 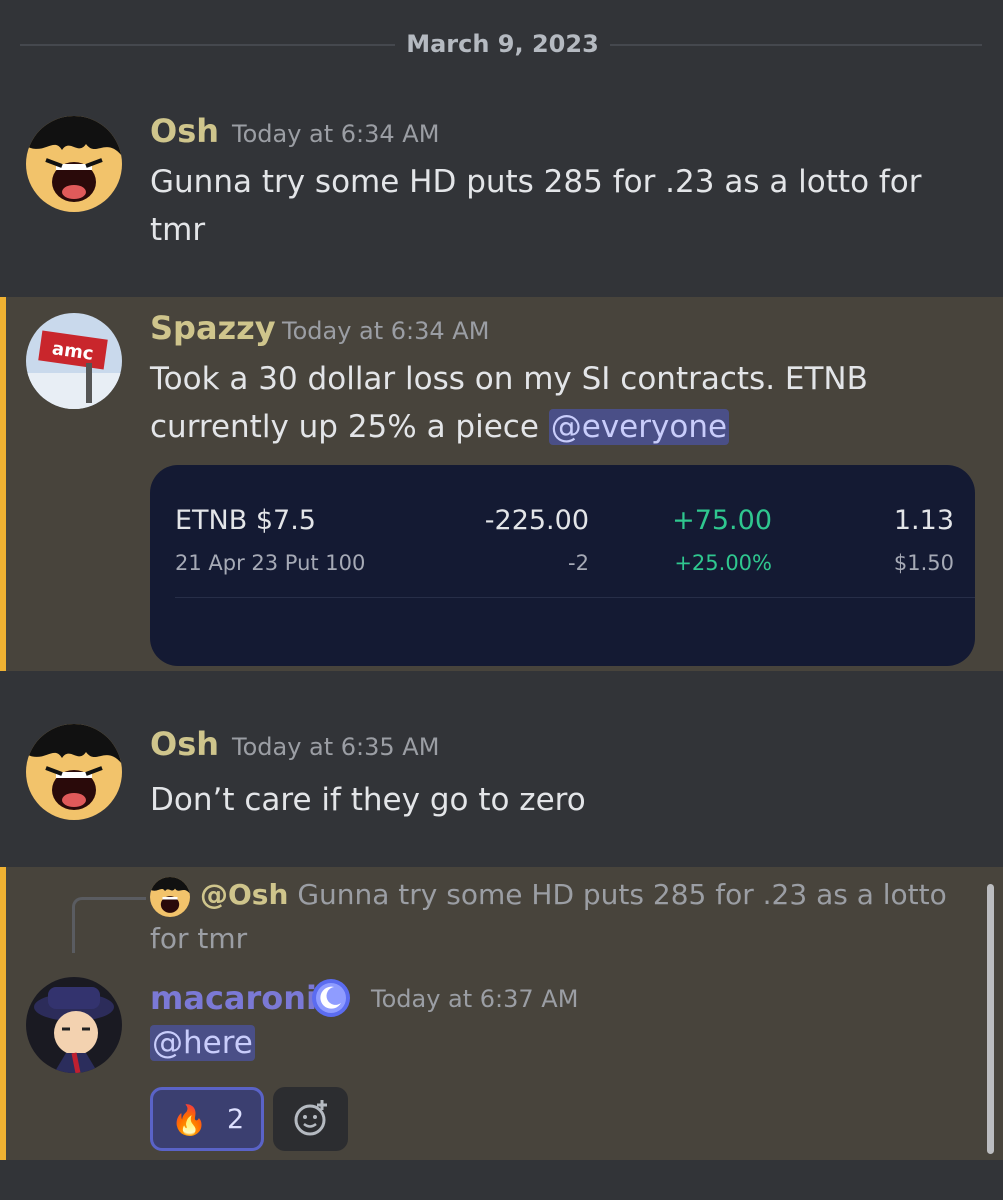 What do you see at coordinates (578, 563) in the screenshot?
I see `embed-quantity: -2` at bounding box center [578, 563].